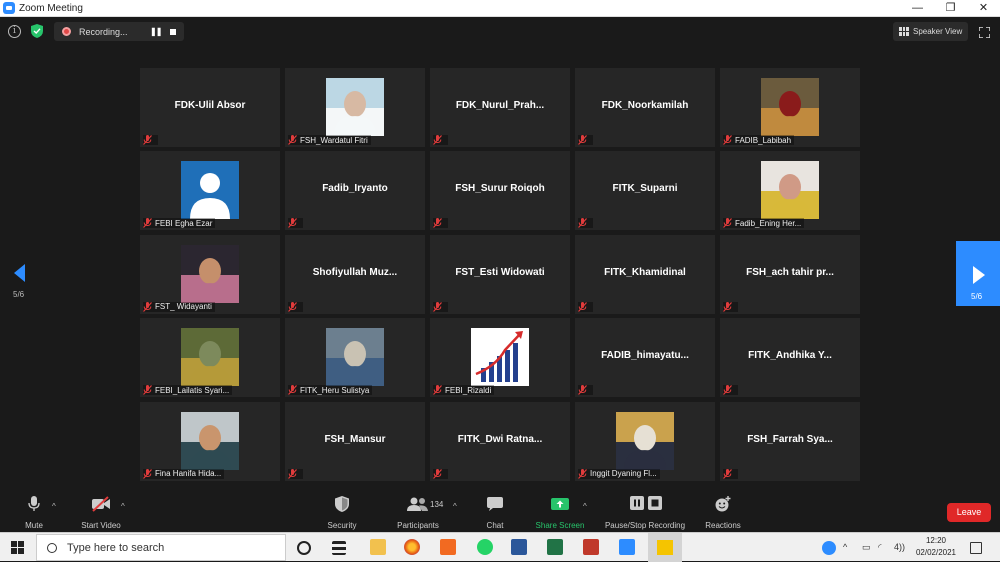 The width and height of the screenshot is (1000, 562). What do you see at coordinates (500, 191) in the screenshot?
I see `participant-tile: FSH_Surur Roiqoh` at bounding box center [500, 191].